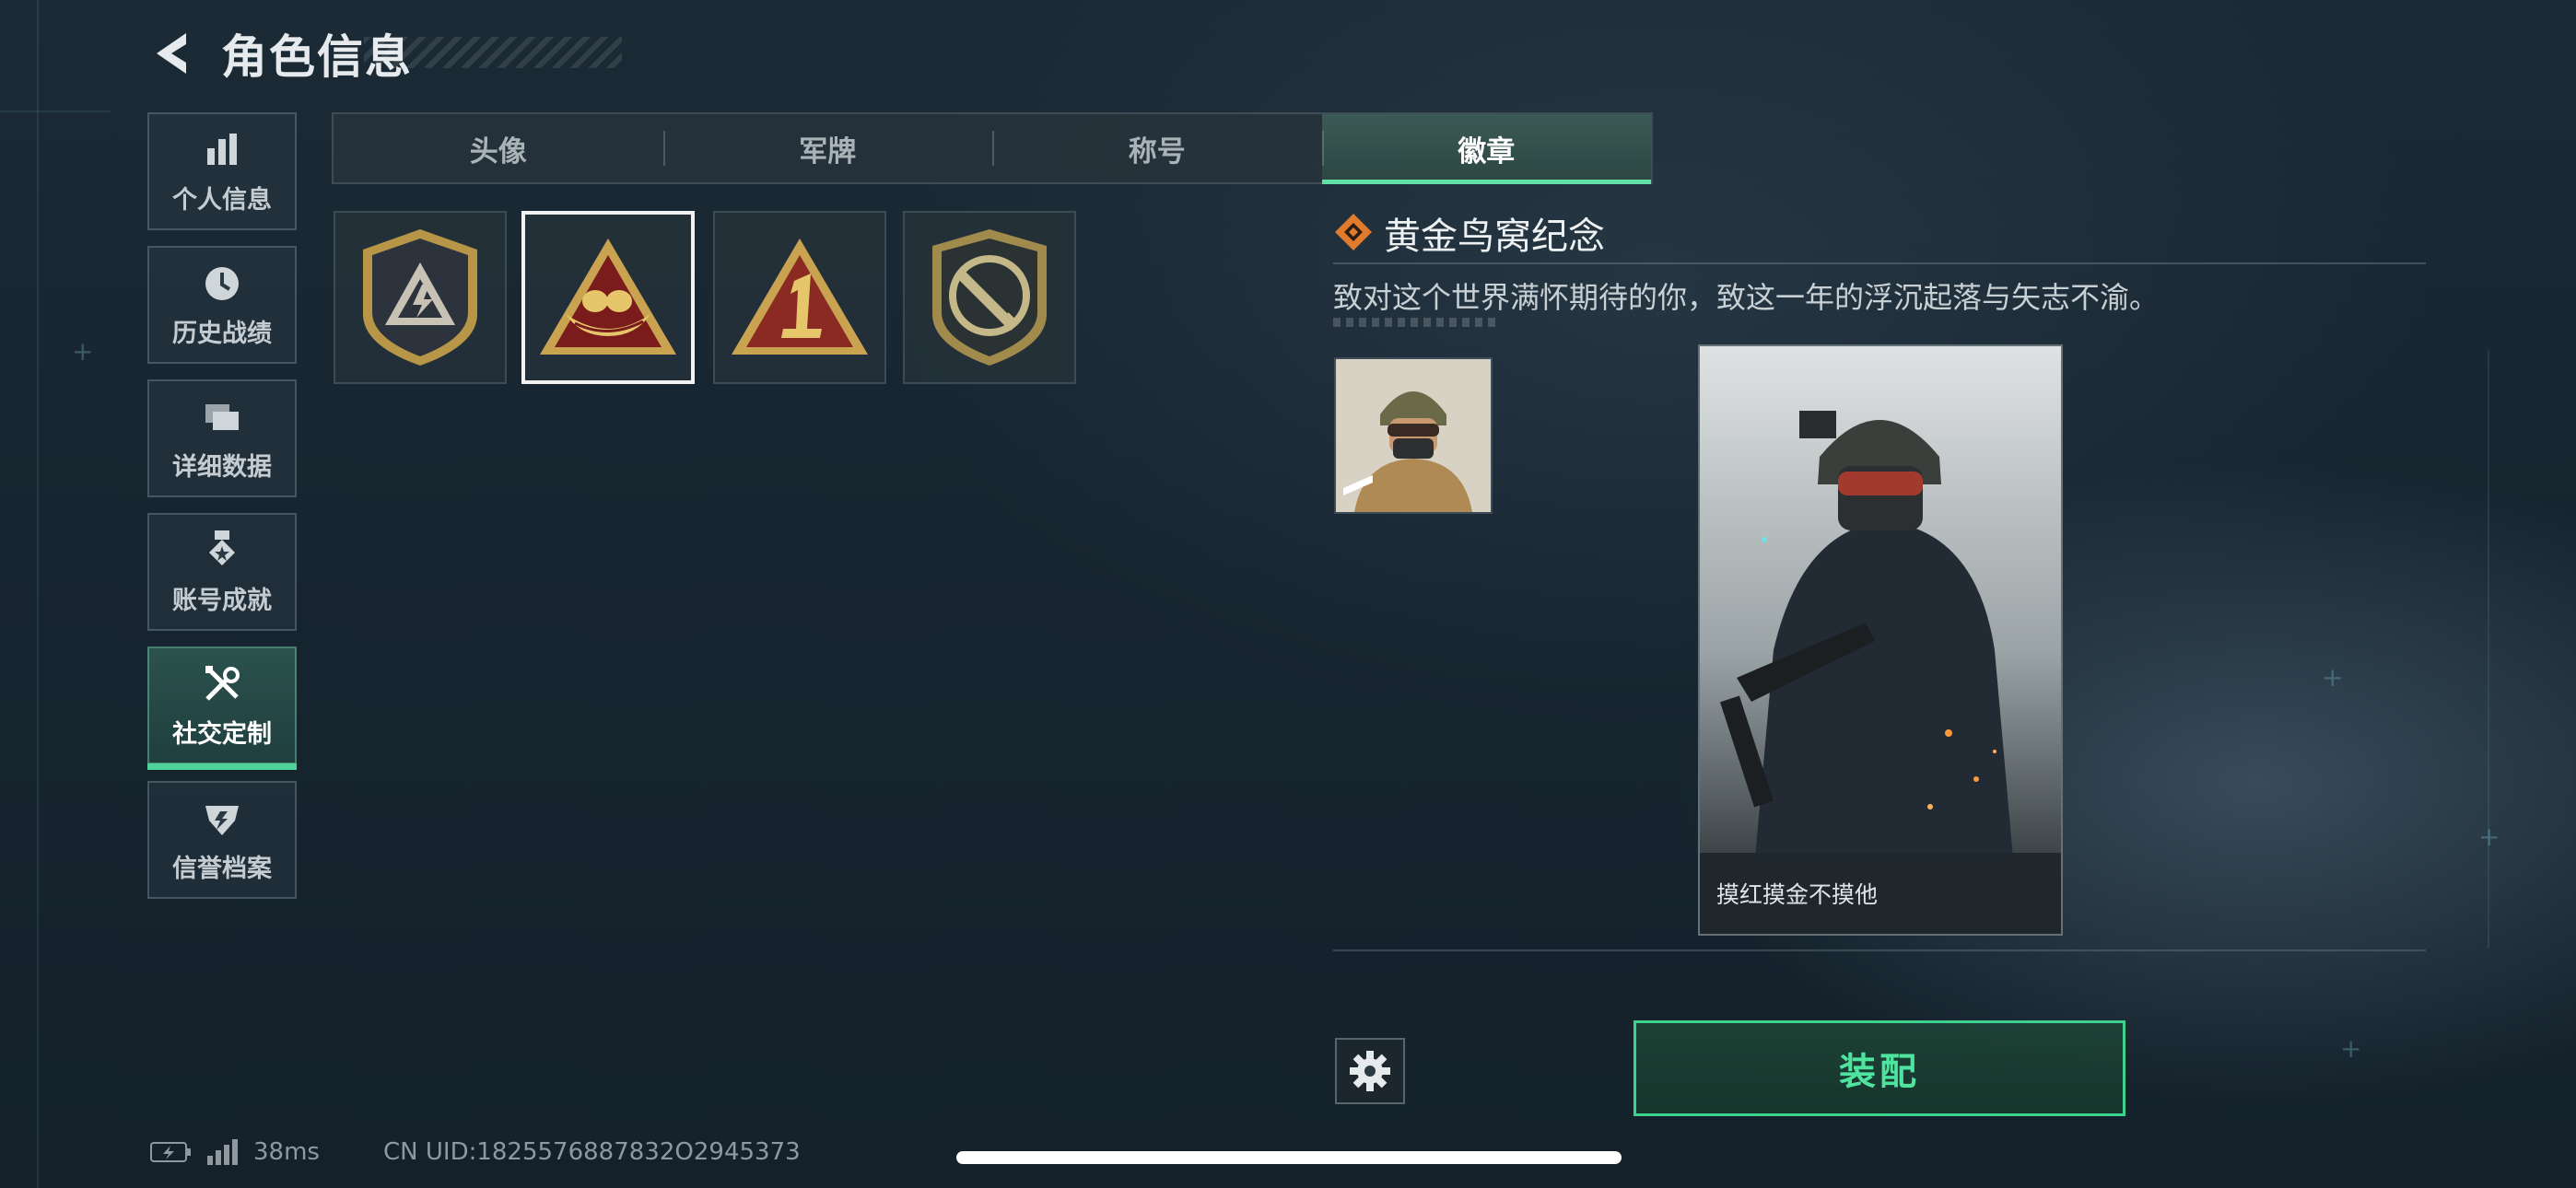 The height and width of the screenshot is (1188, 2576). I want to click on badge-title: 黄金鸟窝纪念, so click(1494, 236).